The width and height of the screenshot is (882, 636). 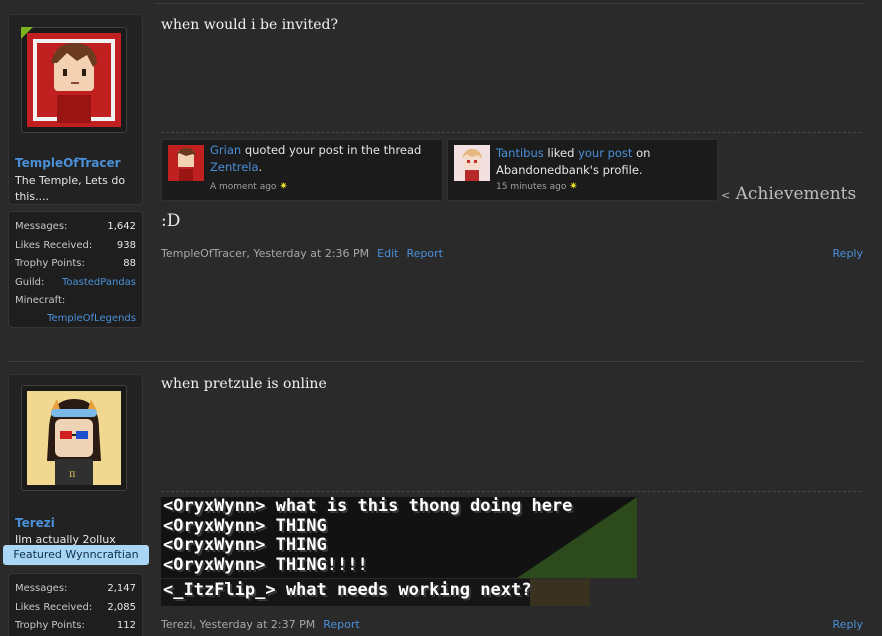 I want to click on stat-trophy: Trophy Points: 88, so click(x=75, y=263).